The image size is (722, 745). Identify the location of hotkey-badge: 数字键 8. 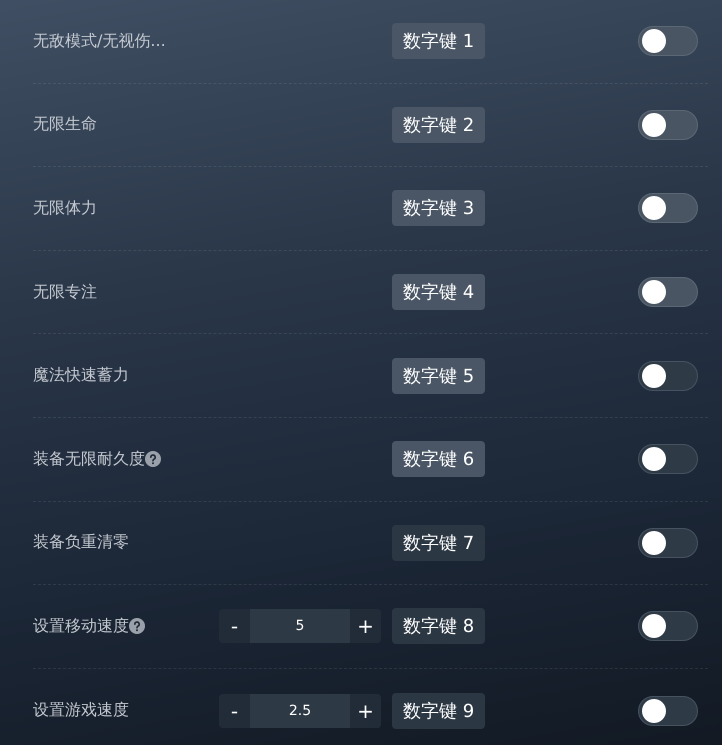
(439, 626).